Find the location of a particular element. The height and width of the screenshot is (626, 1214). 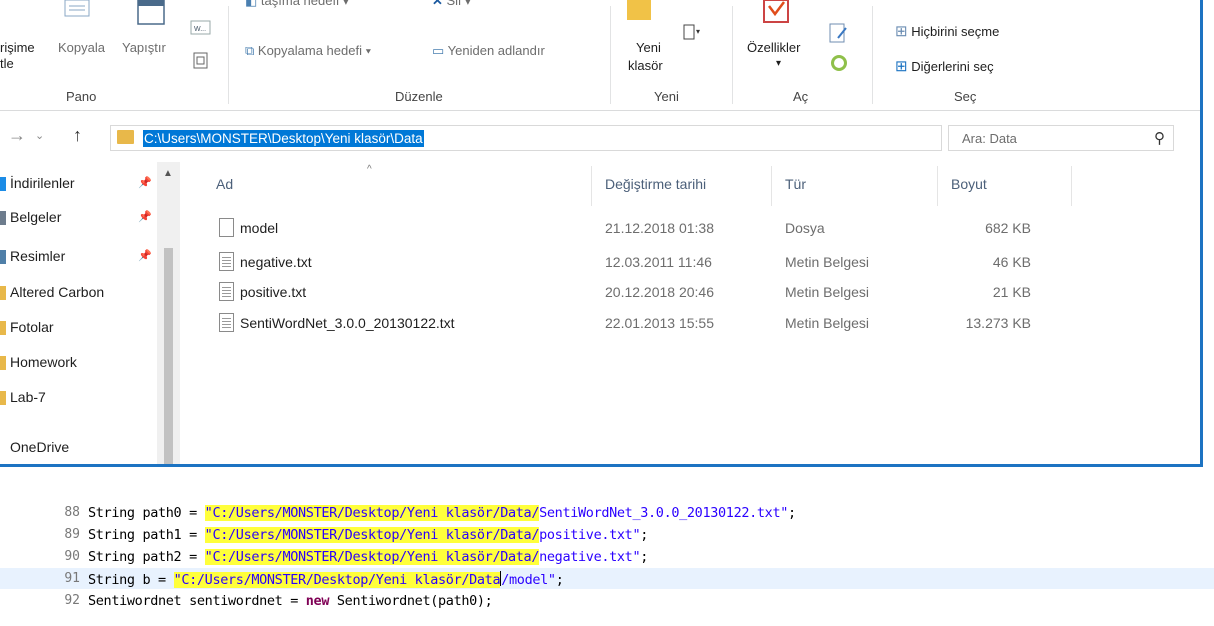

nav-item-lab-7: Lab-7 is located at coordinates (75, 397).